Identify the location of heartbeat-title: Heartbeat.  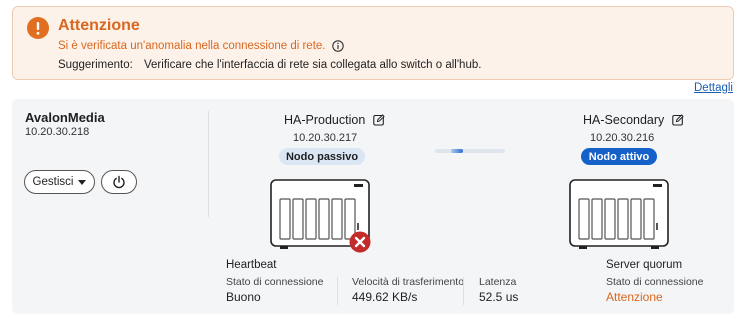
(251, 265).